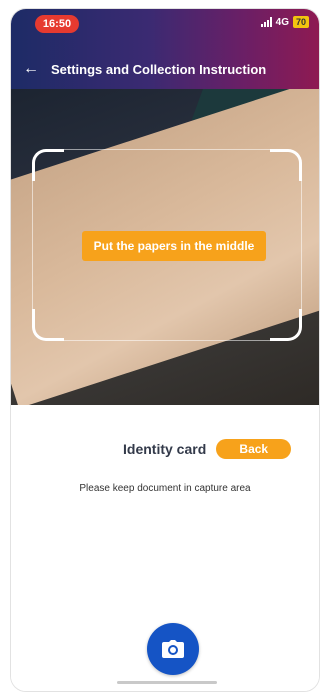  I want to click on battery-icon: 70, so click(300, 22).